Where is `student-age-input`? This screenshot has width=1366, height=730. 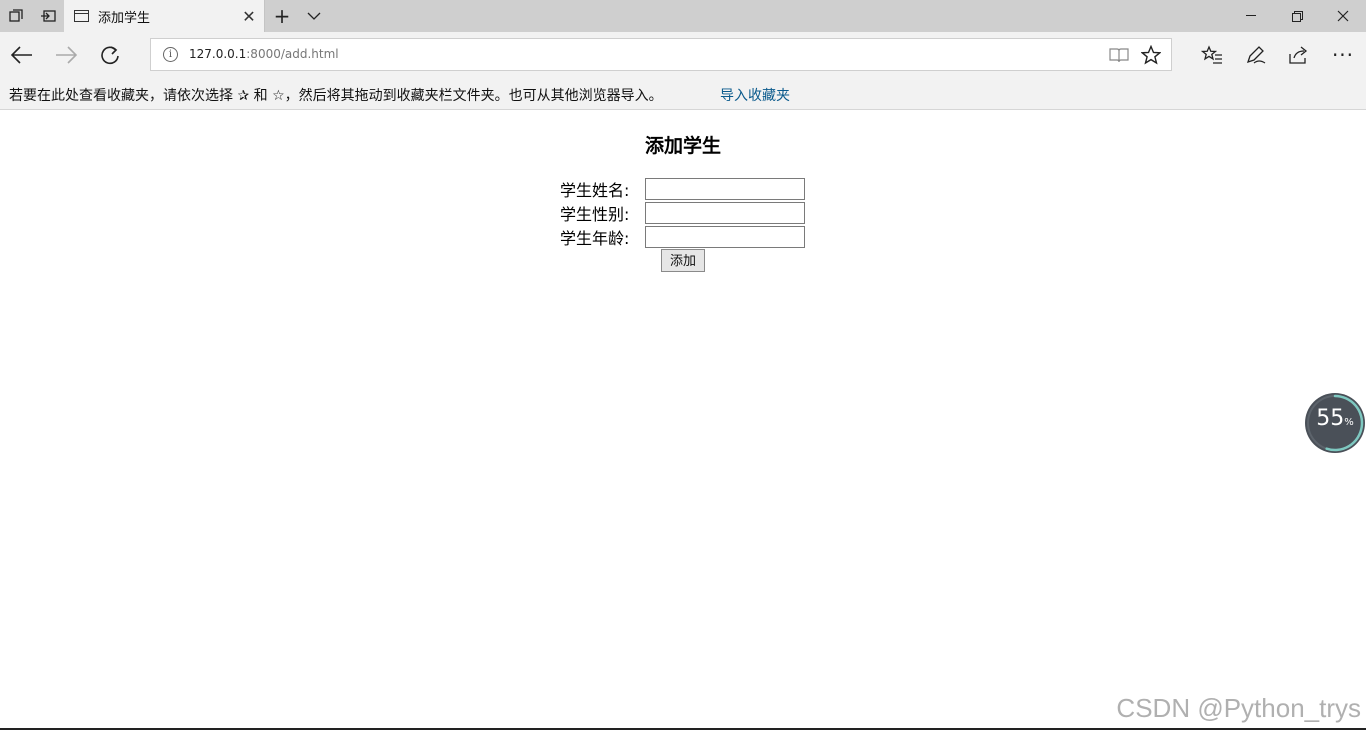 student-age-input is located at coordinates (725, 236).